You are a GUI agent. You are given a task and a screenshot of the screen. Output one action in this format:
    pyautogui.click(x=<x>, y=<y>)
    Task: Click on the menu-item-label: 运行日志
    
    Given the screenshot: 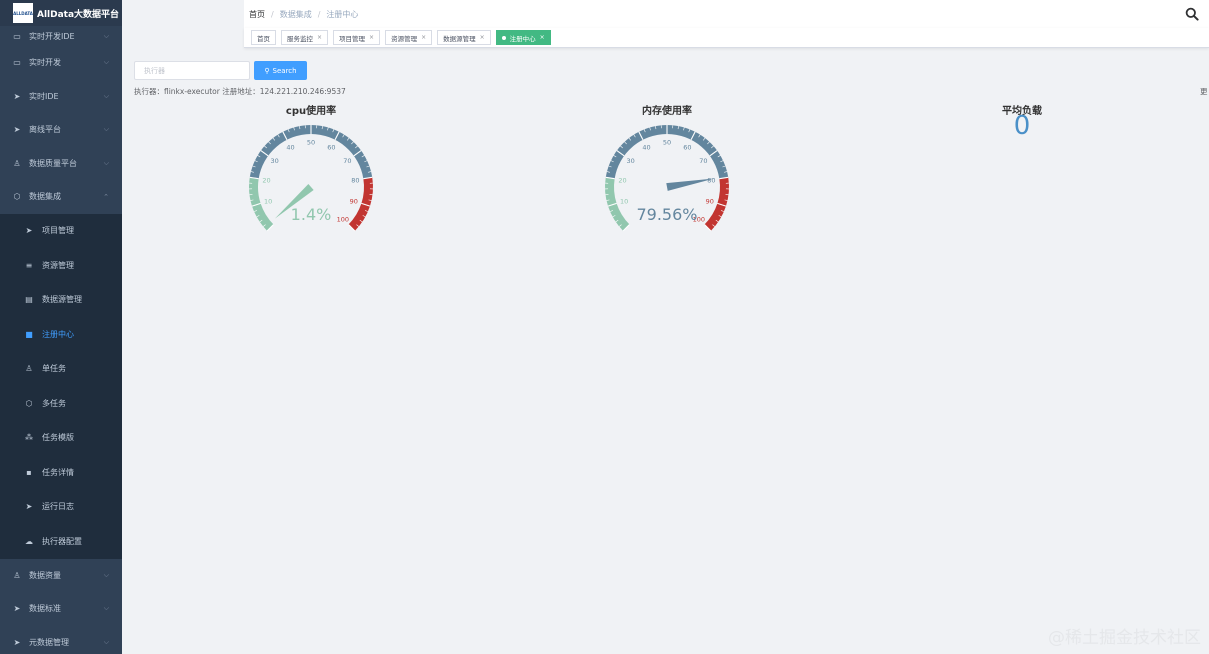 What is the action you would take?
    pyautogui.click(x=58, y=507)
    